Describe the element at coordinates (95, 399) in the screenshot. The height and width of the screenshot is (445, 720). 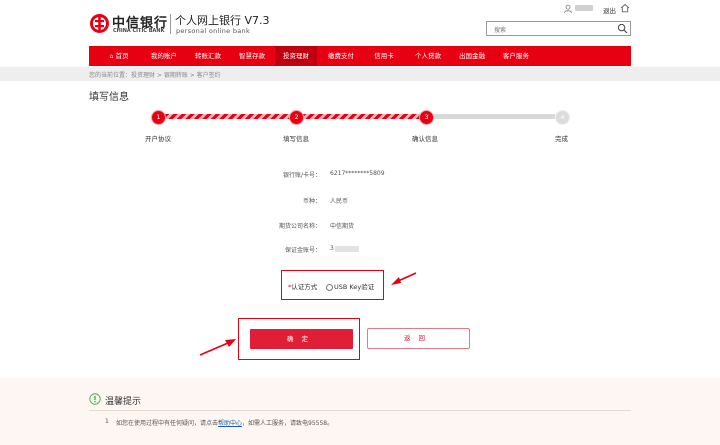
I see `tip-bulb-icon` at that location.